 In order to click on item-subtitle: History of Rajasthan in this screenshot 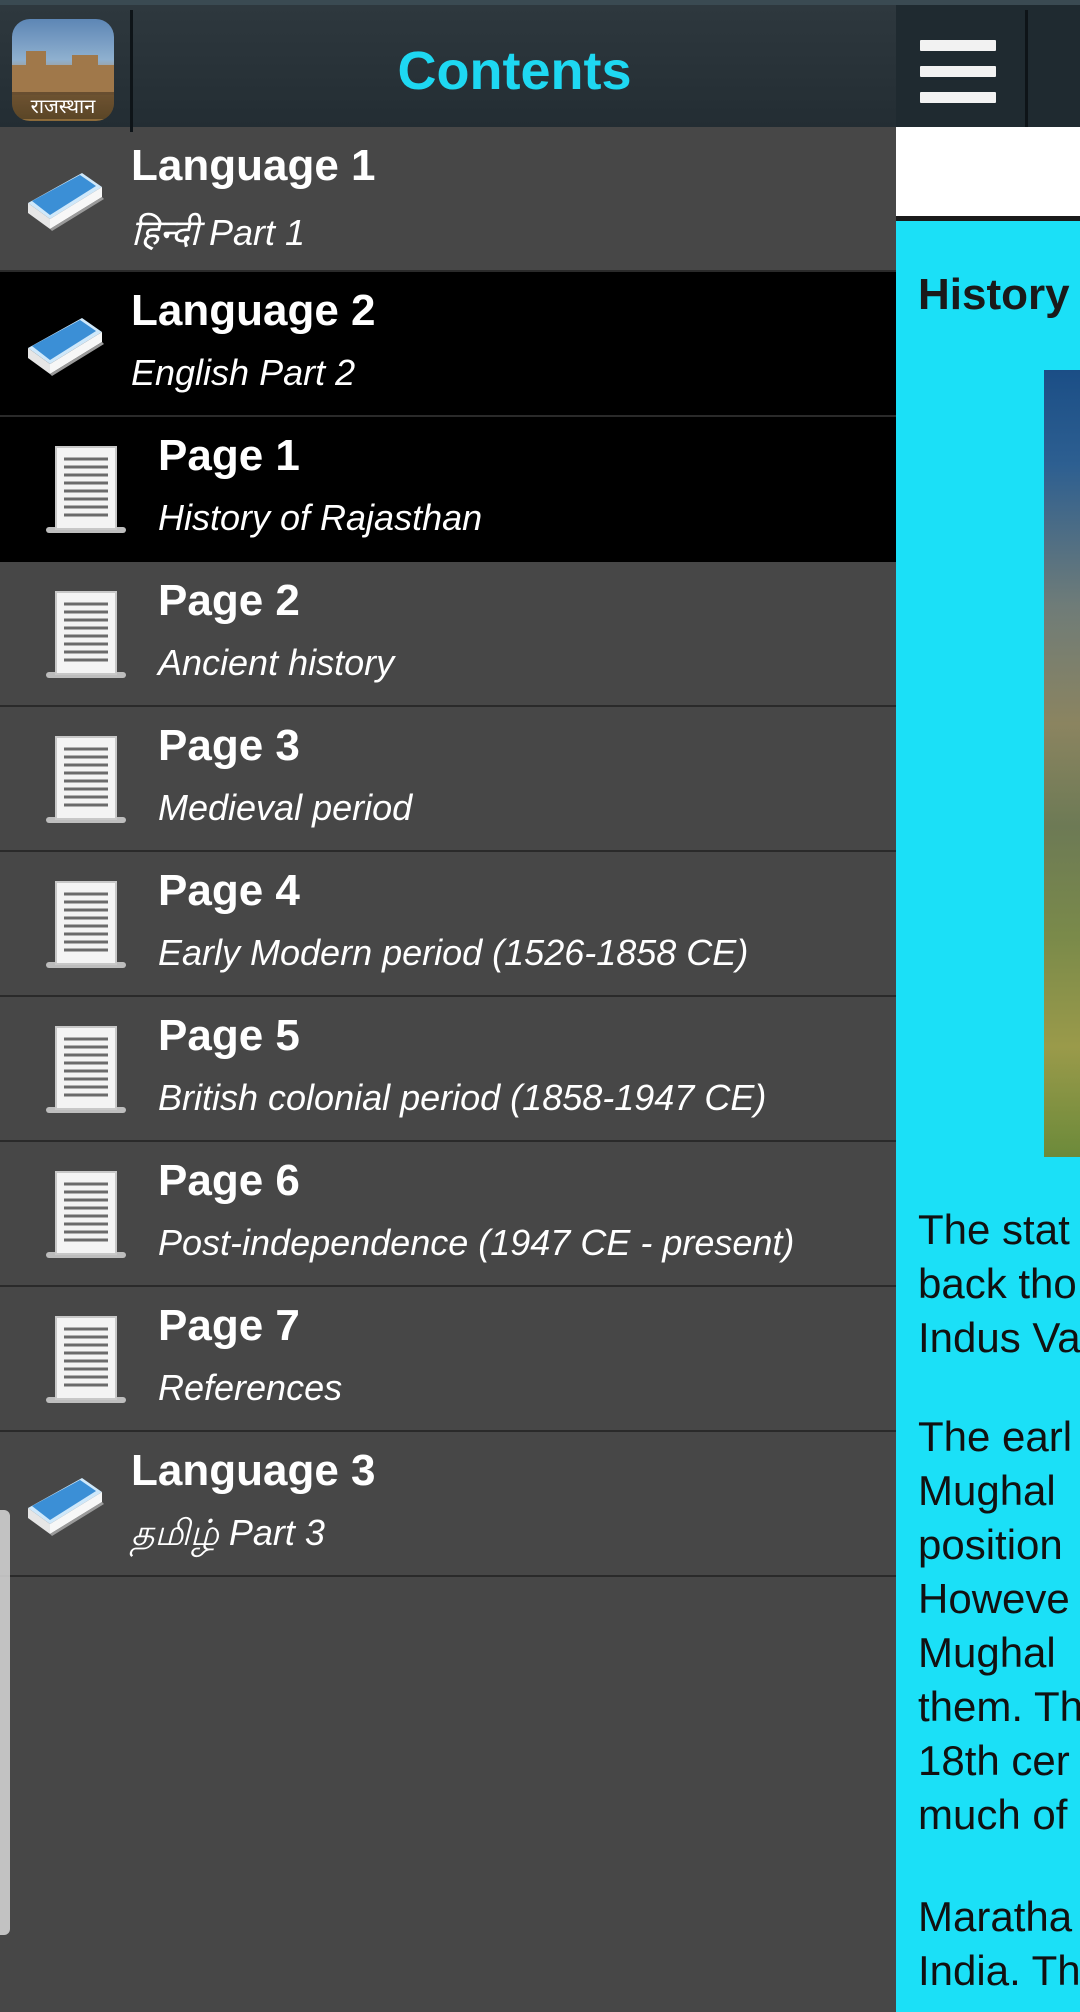, I will do `click(320, 517)`.